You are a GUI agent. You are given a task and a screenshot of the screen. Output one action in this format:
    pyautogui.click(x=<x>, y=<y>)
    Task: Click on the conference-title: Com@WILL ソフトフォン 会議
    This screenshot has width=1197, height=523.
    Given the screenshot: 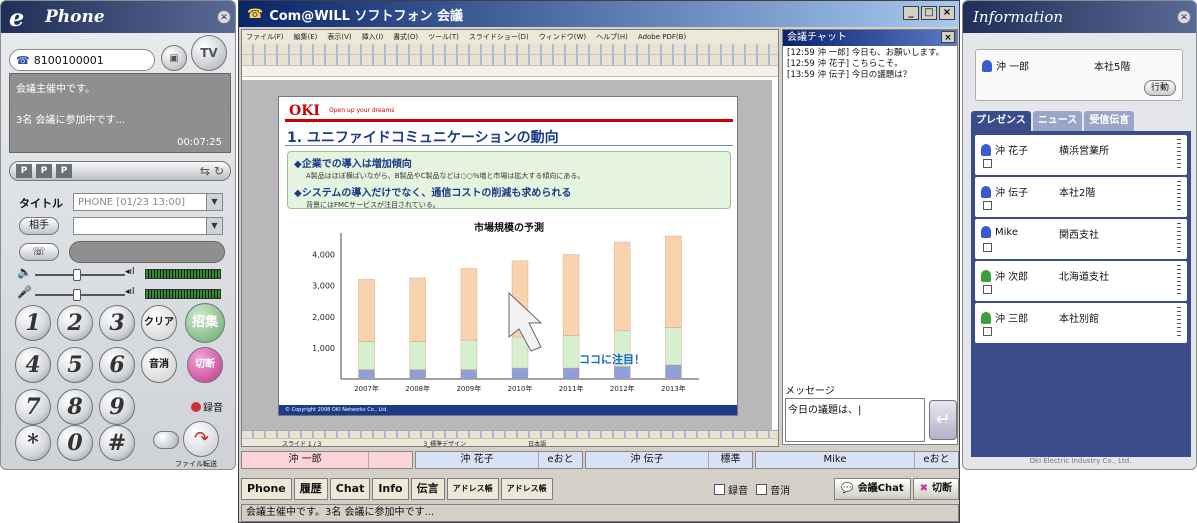 What is the action you would take?
    pyautogui.click(x=366, y=16)
    